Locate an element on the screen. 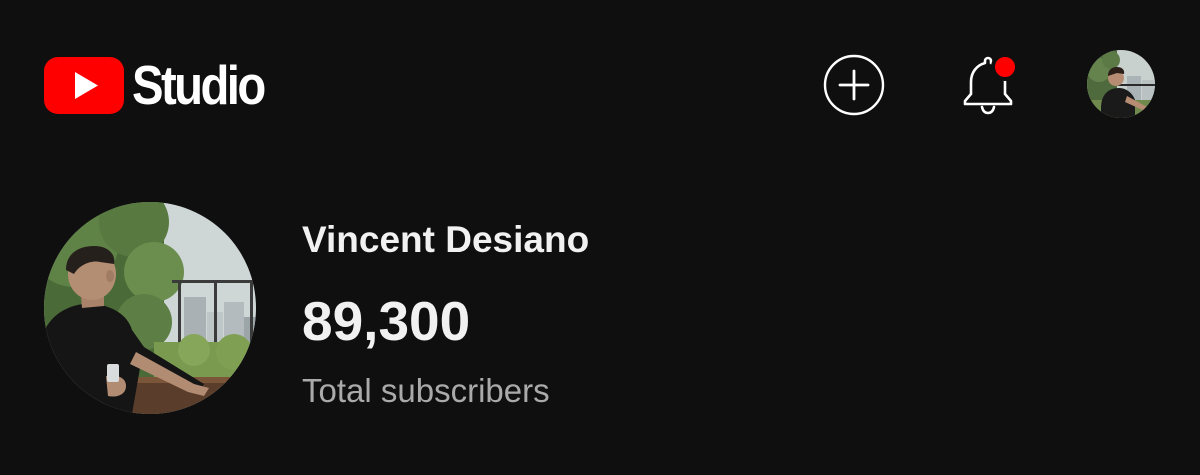 This screenshot has height=475, width=1200. youtube-logo-icon is located at coordinates (84, 85).